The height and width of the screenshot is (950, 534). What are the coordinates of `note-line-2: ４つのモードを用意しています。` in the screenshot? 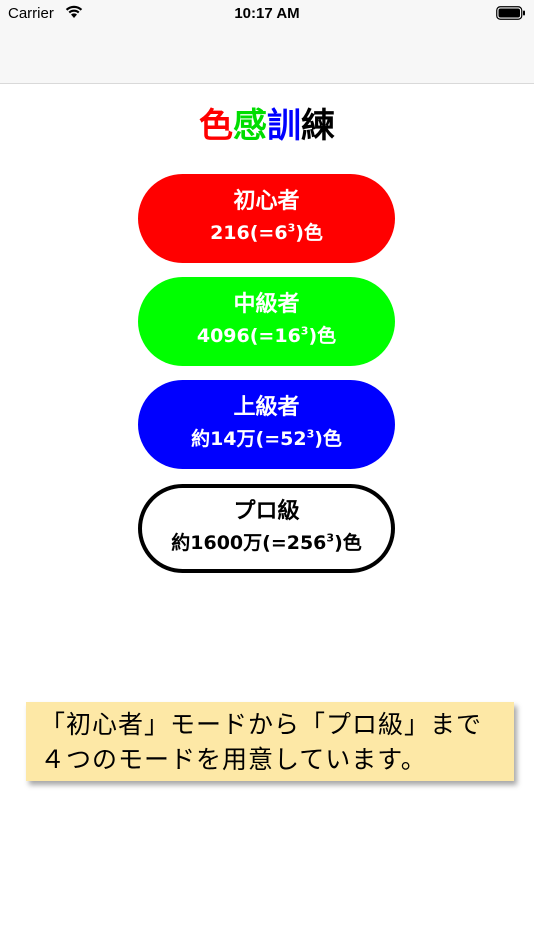 It's located at (233, 759).